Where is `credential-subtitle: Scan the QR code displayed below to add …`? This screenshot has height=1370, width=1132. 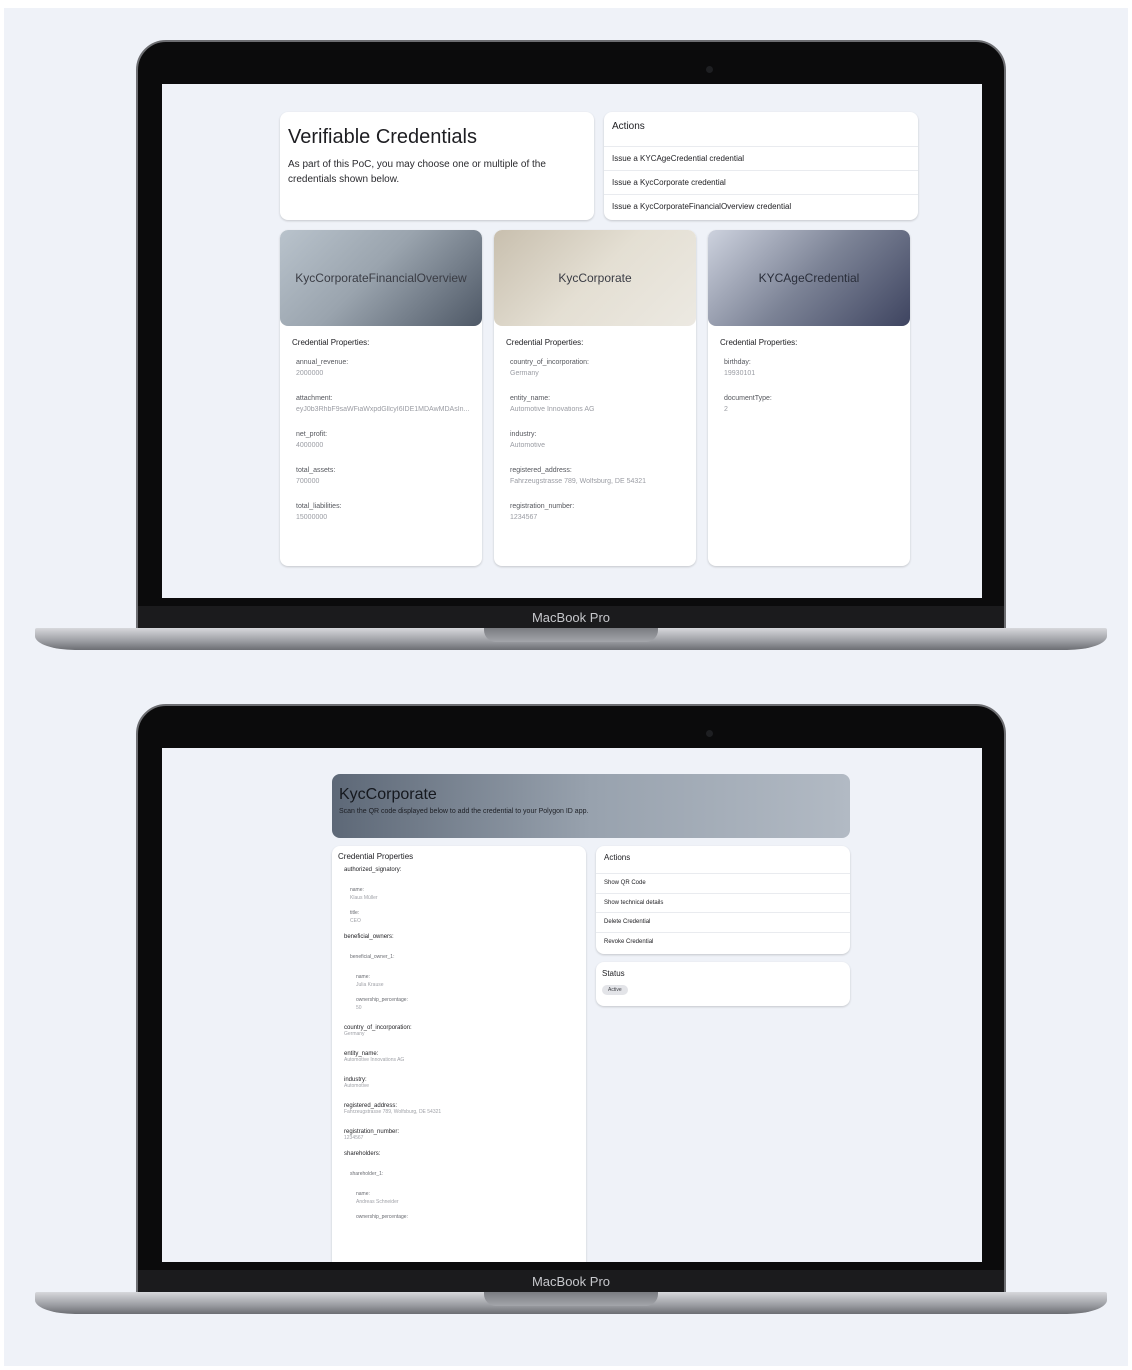
credential-subtitle: Scan the QR code displayed below to add … is located at coordinates (464, 811).